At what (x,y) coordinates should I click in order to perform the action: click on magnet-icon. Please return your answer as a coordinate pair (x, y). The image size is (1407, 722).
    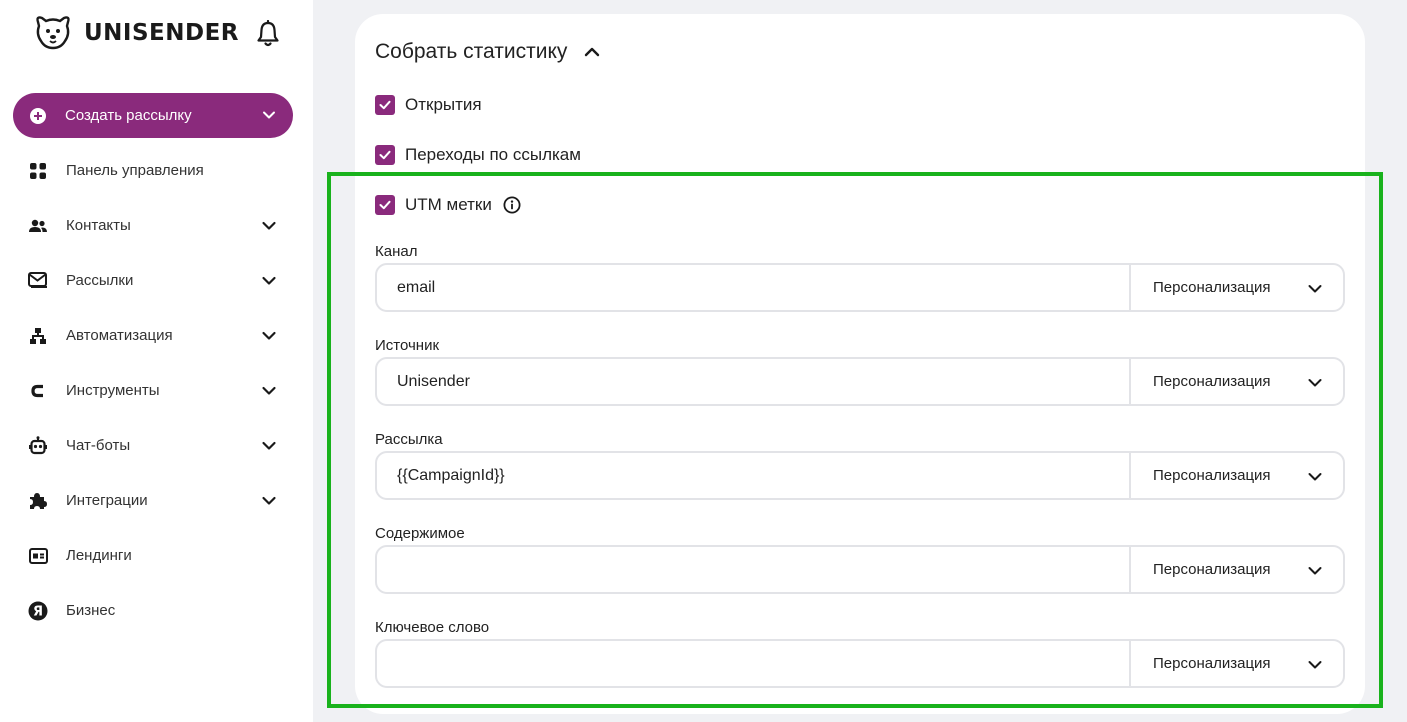
    Looking at the image, I should click on (38, 391).